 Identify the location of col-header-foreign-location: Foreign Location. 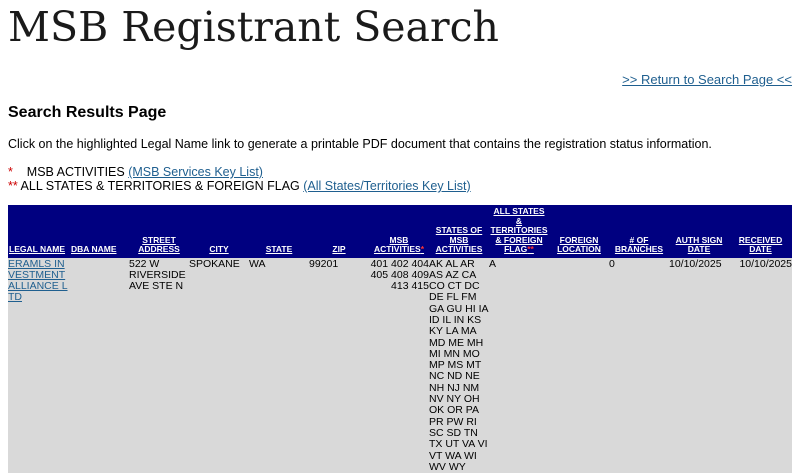
(579, 231).